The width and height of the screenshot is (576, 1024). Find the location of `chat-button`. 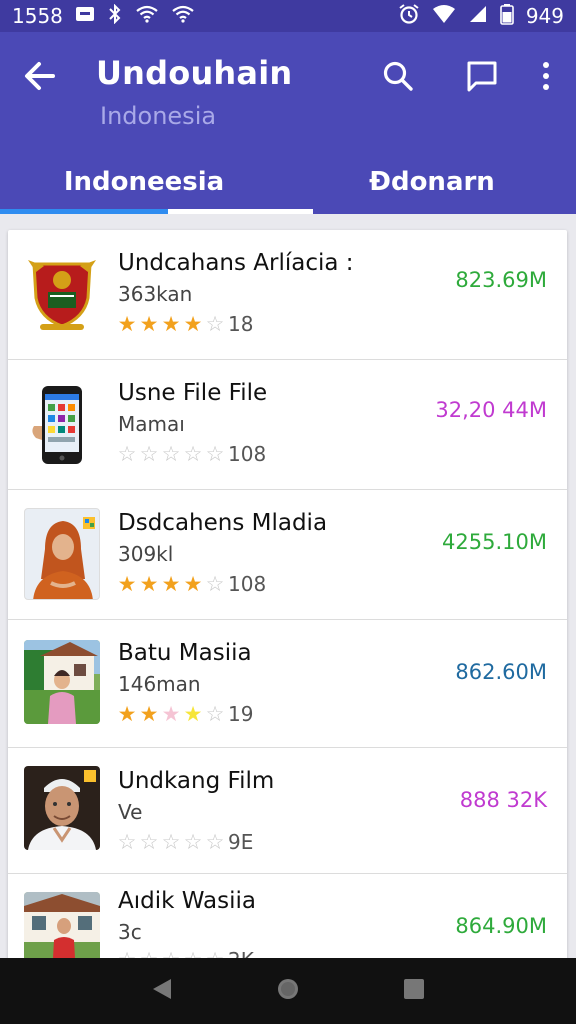

chat-button is located at coordinates (482, 76).